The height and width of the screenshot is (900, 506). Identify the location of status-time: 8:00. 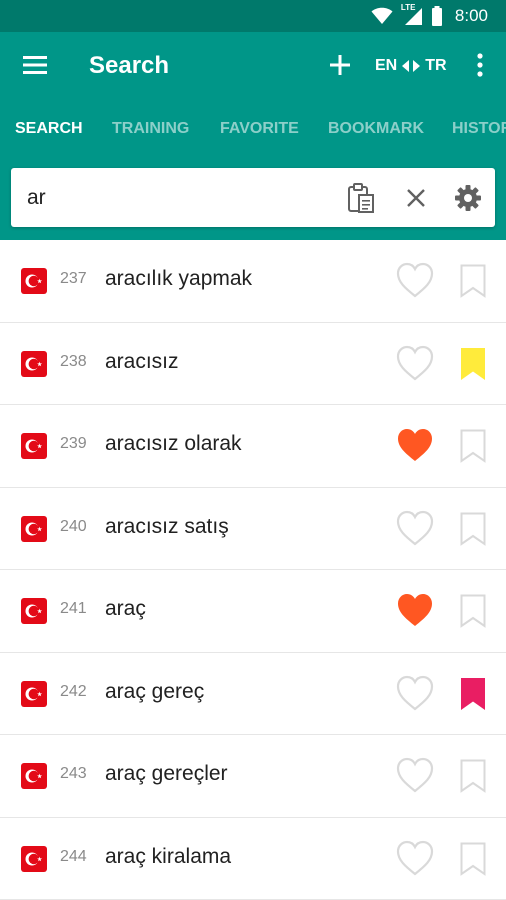
(471, 15).